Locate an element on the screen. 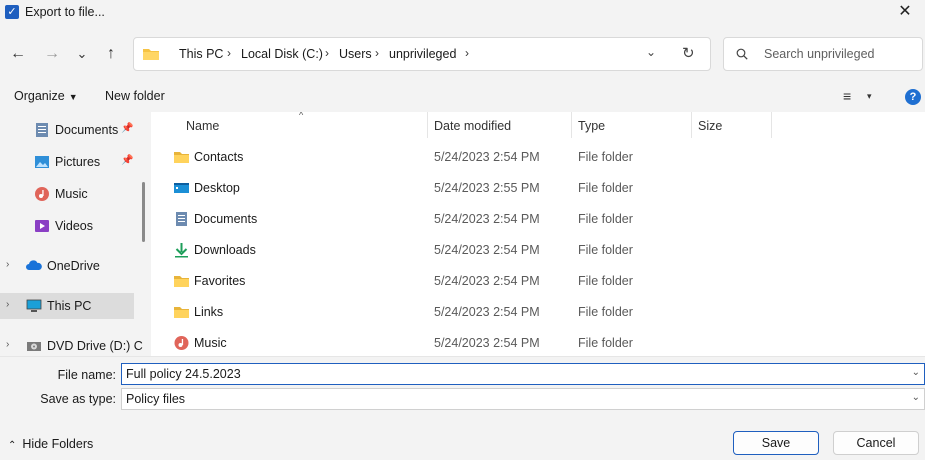 The image size is (925, 460). sidebar-item-dvd-drive: › DVD Drive (D:) C is located at coordinates (71, 344).